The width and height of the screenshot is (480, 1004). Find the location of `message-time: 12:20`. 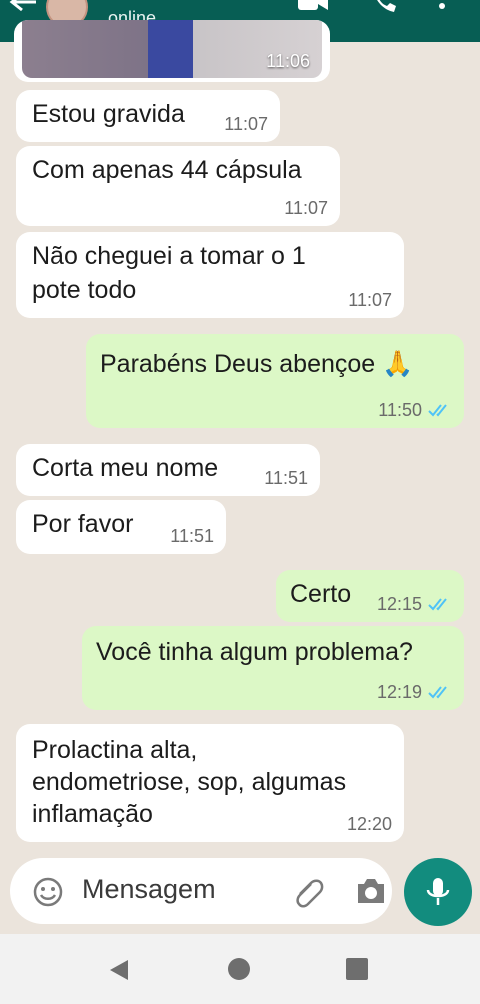

message-time: 12:20 is located at coordinates (369, 824).